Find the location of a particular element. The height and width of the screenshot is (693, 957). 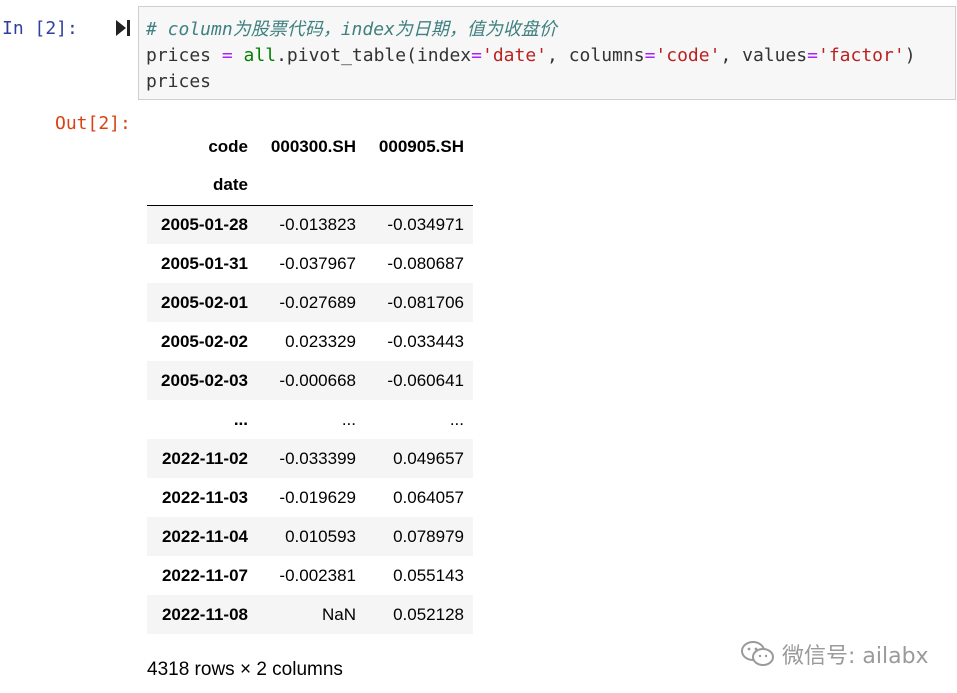

row-index-cell: 2022-11-02 is located at coordinates (204, 458).